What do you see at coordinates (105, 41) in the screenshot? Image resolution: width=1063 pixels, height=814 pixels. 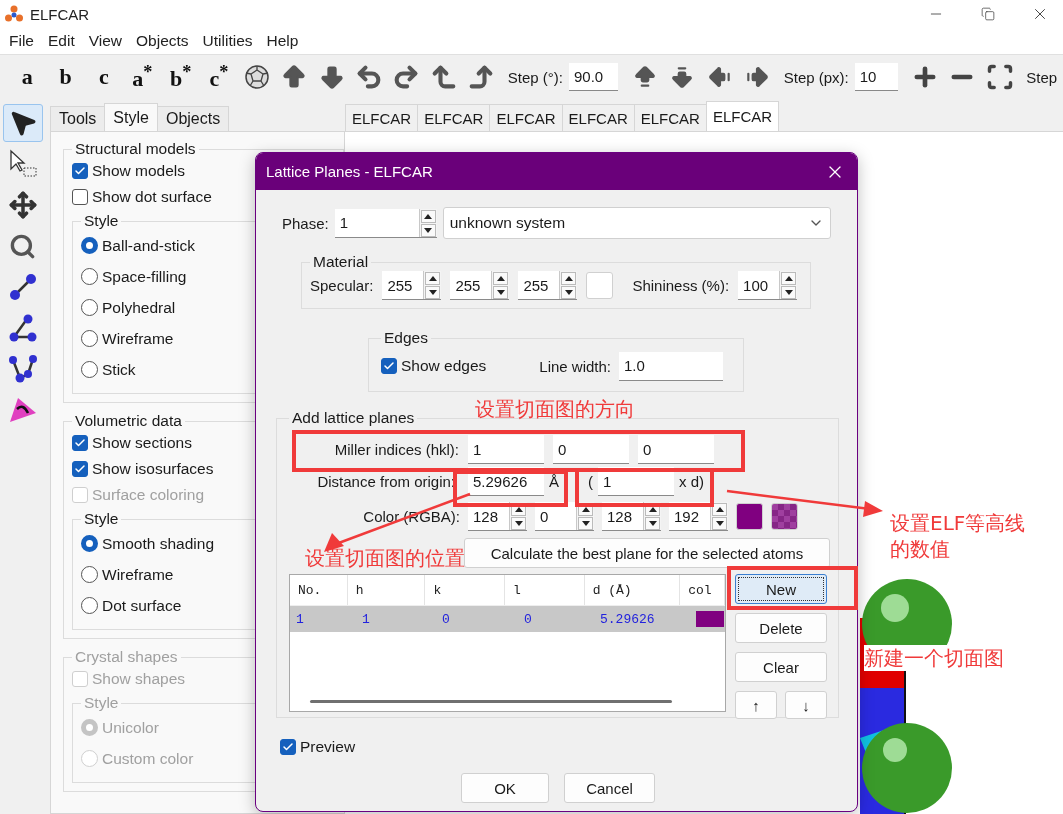 I see `menu-item: View` at bounding box center [105, 41].